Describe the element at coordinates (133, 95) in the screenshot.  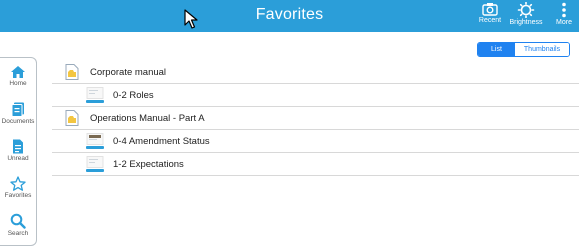
I see `document-title: 0-2 Roles` at that location.